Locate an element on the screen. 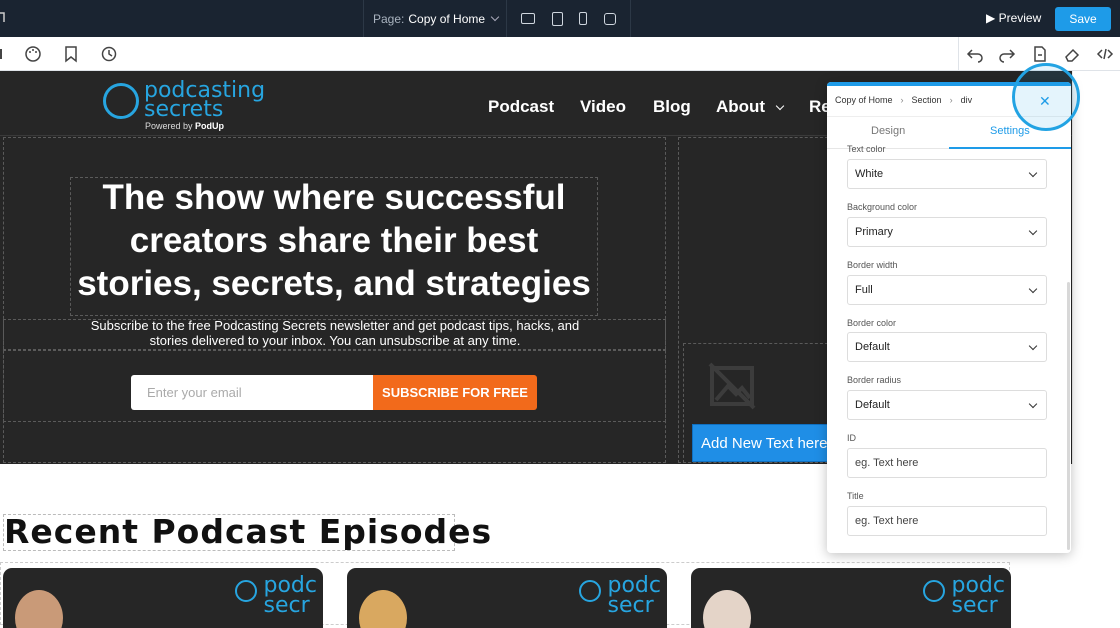 This screenshot has height=628, width=1120. bg-color-label: Background color is located at coordinates (882, 207).